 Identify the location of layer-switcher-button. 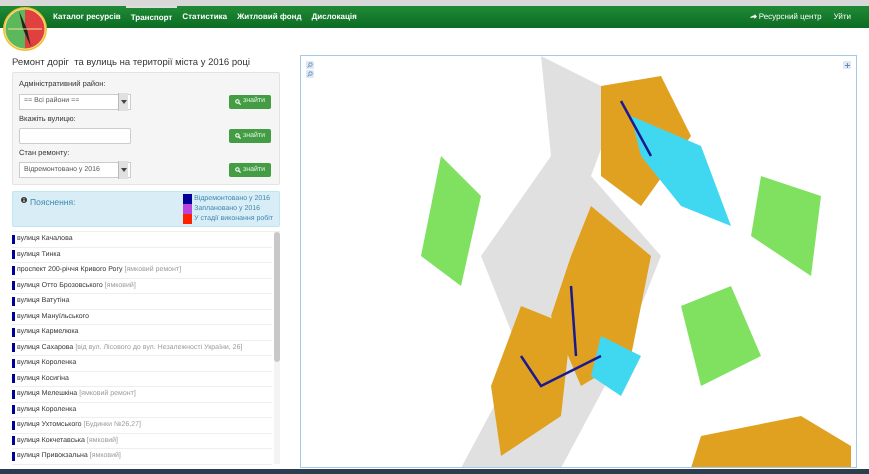
(847, 65).